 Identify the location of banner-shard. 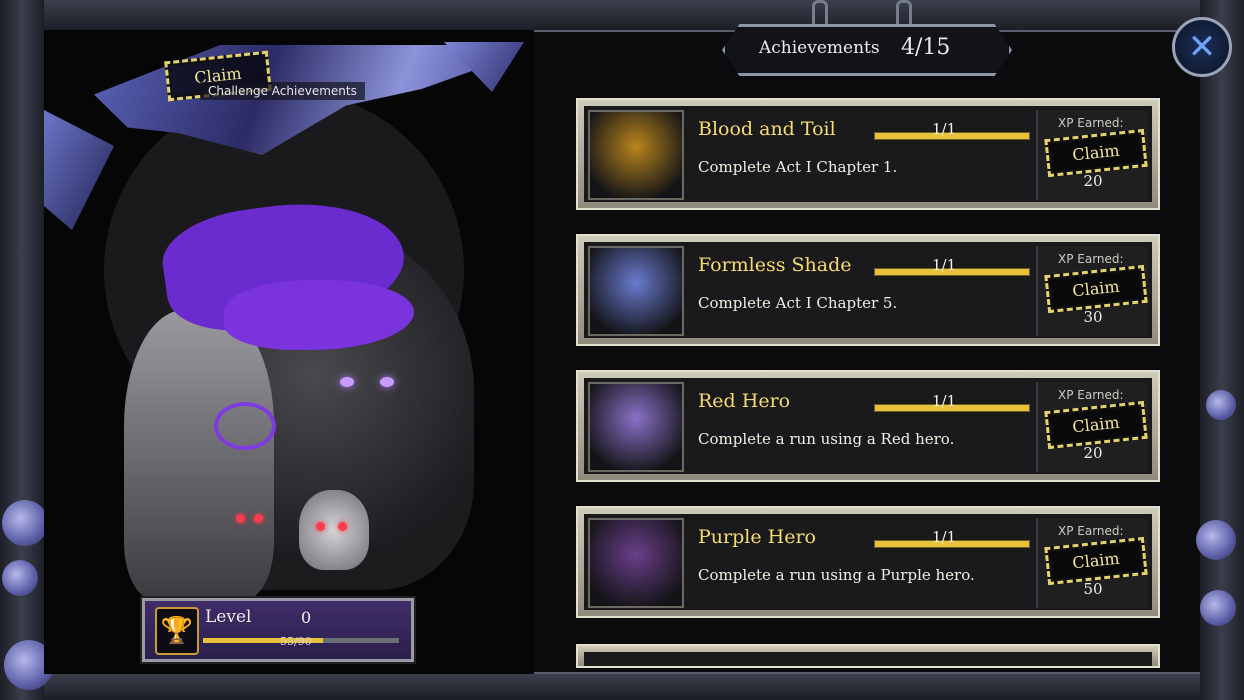
(79, 170).